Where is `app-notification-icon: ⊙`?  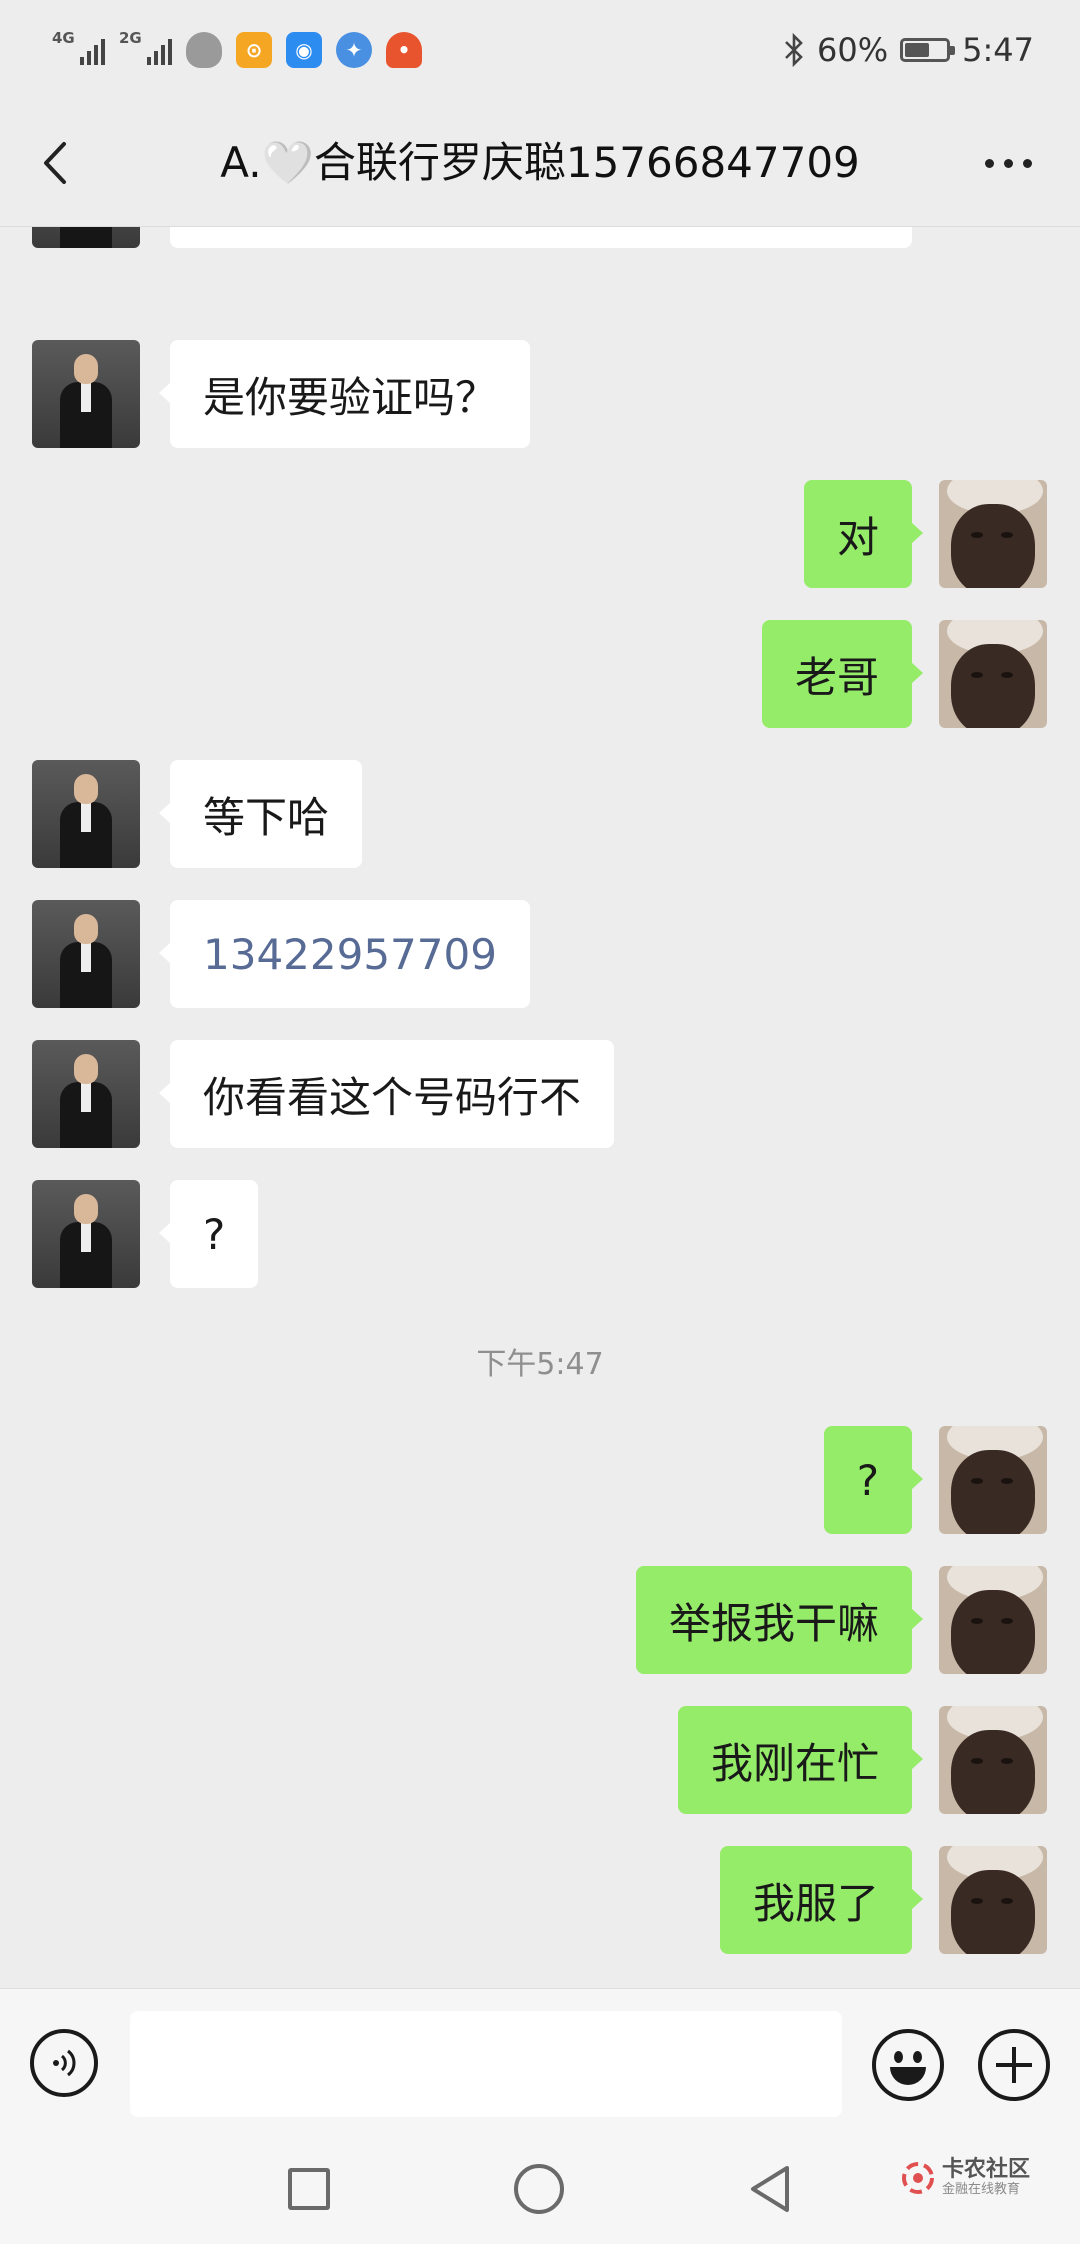 app-notification-icon: ⊙ is located at coordinates (254, 50).